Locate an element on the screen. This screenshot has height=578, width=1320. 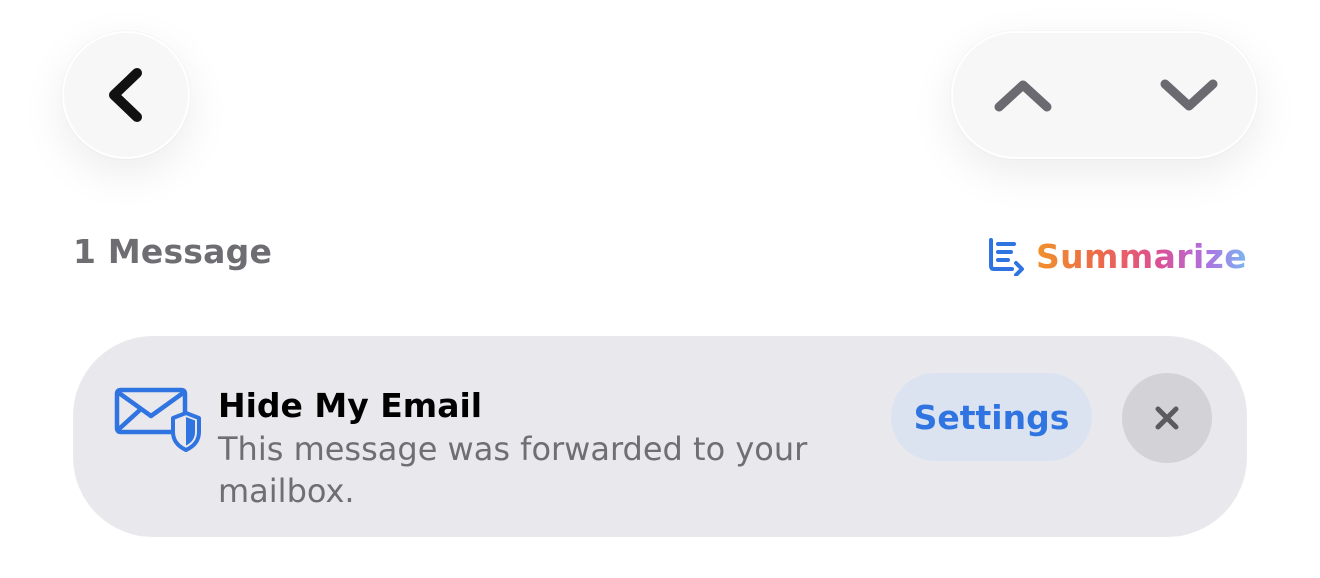
back-button is located at coordinates (126, 95).